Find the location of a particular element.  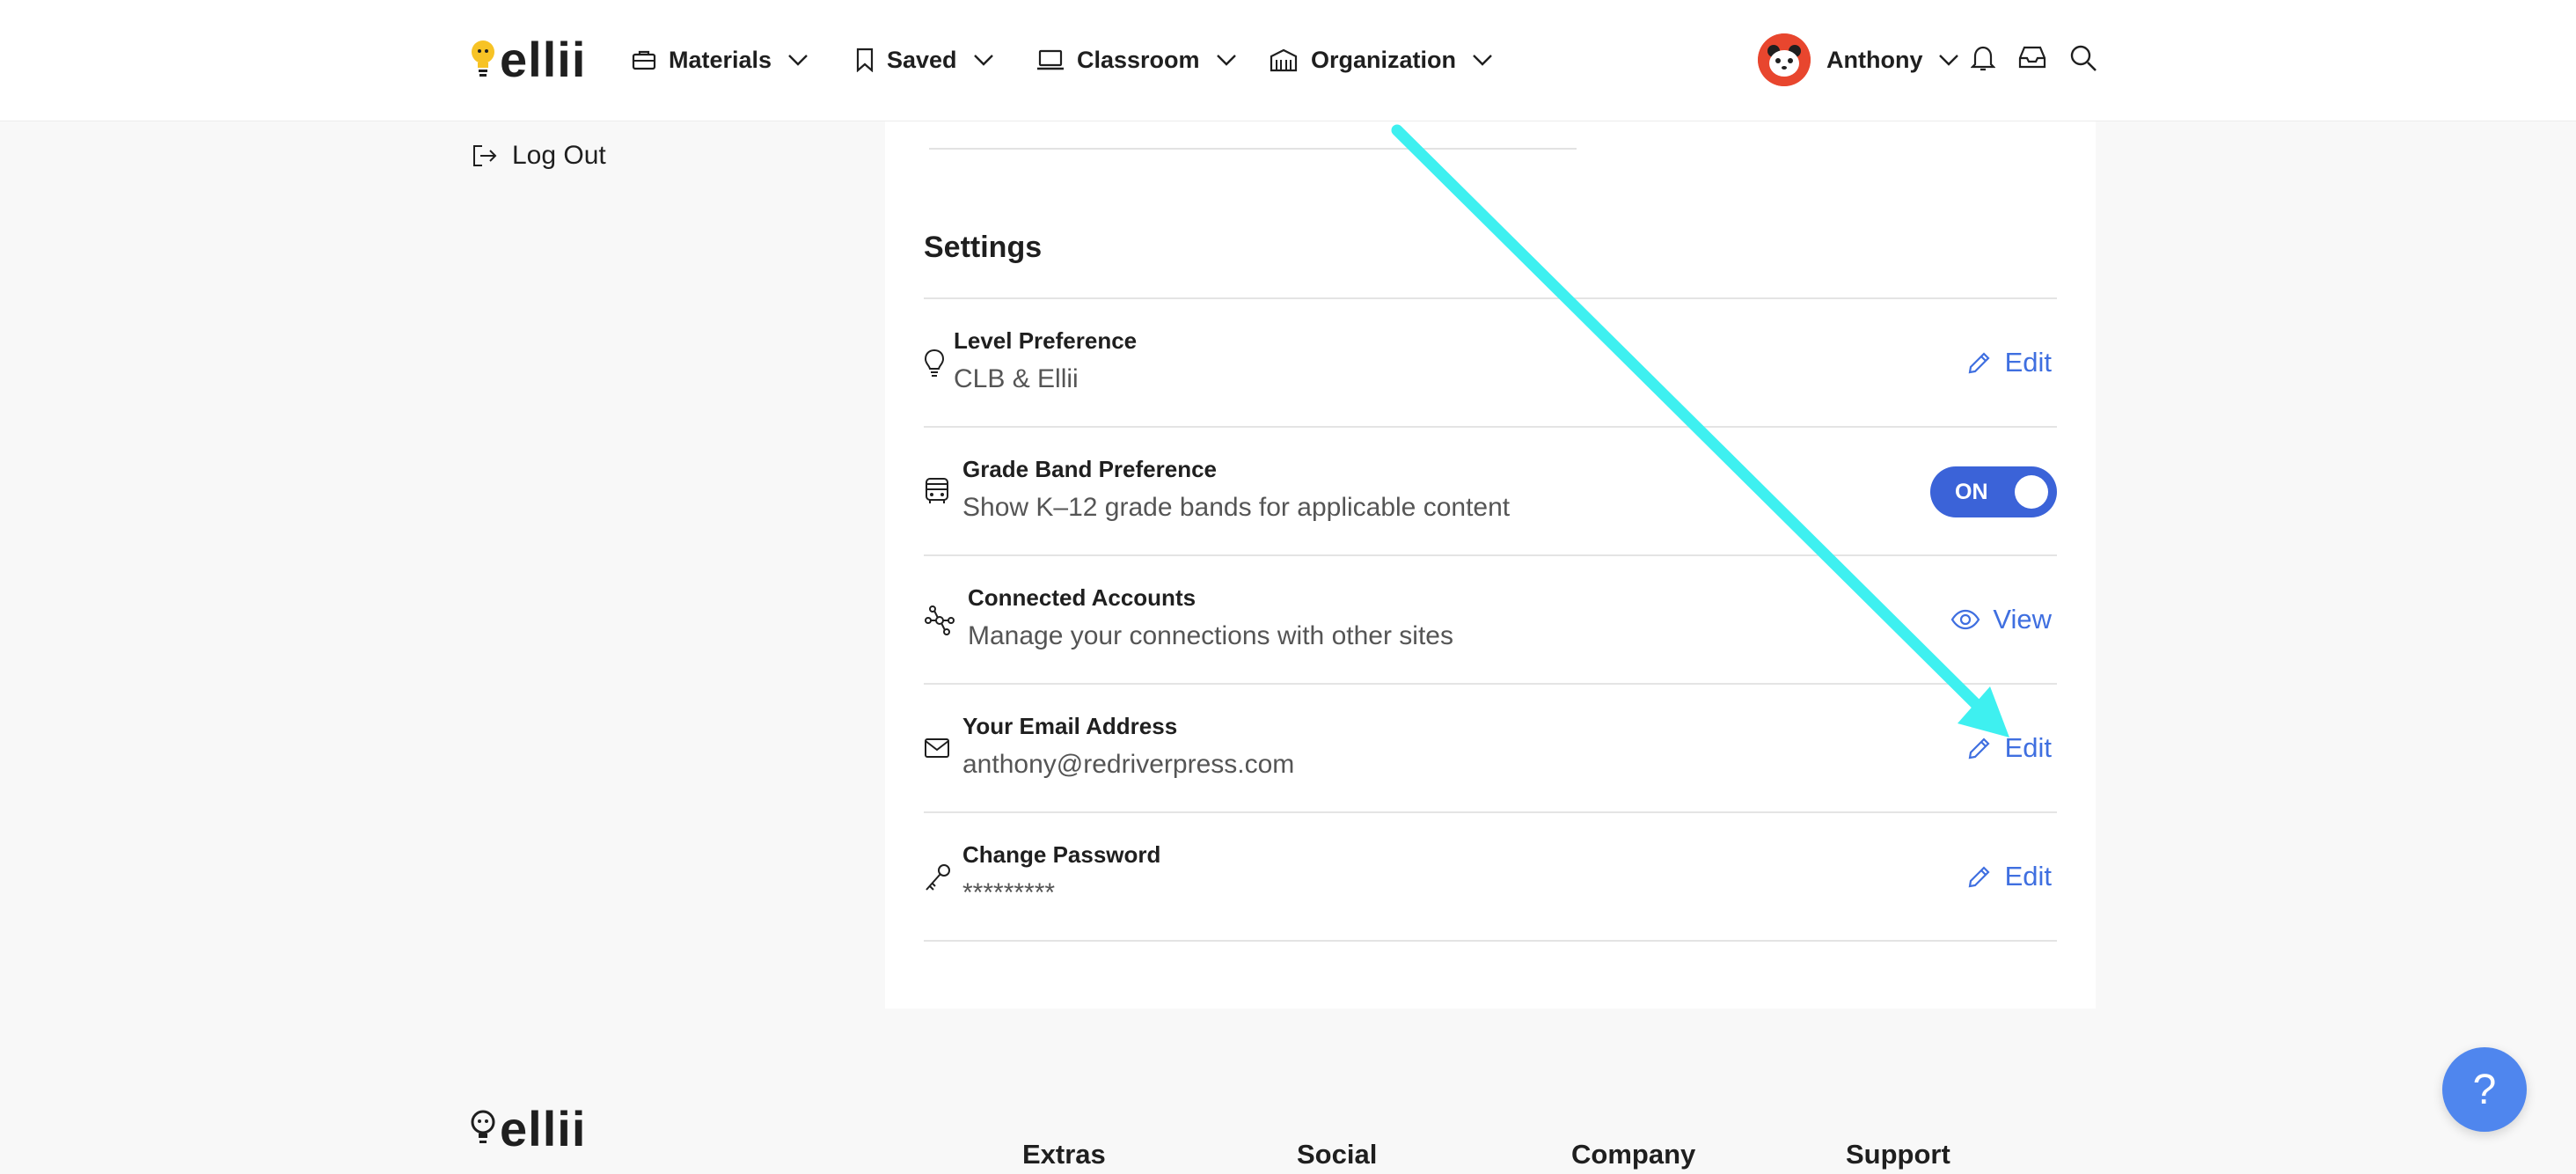

ellii-logo: ellii is located at coordinates (528, 59).